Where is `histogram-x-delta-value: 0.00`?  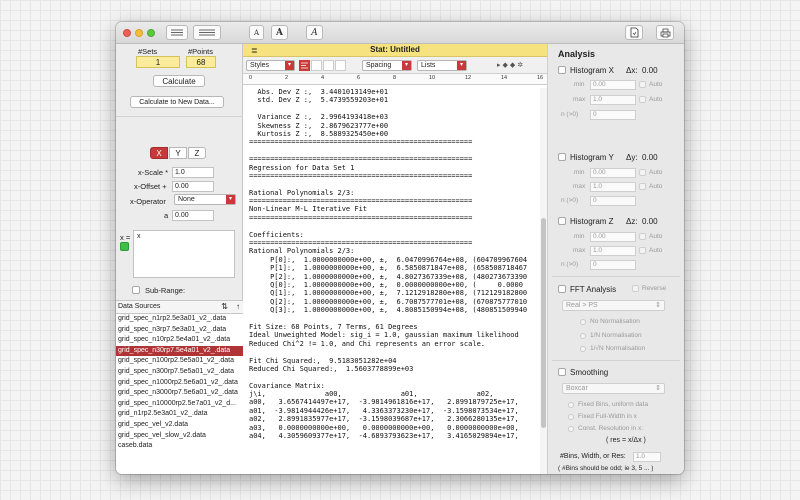 histogram-x-delta-value: 0.00 is located at coordinates (650, 70).